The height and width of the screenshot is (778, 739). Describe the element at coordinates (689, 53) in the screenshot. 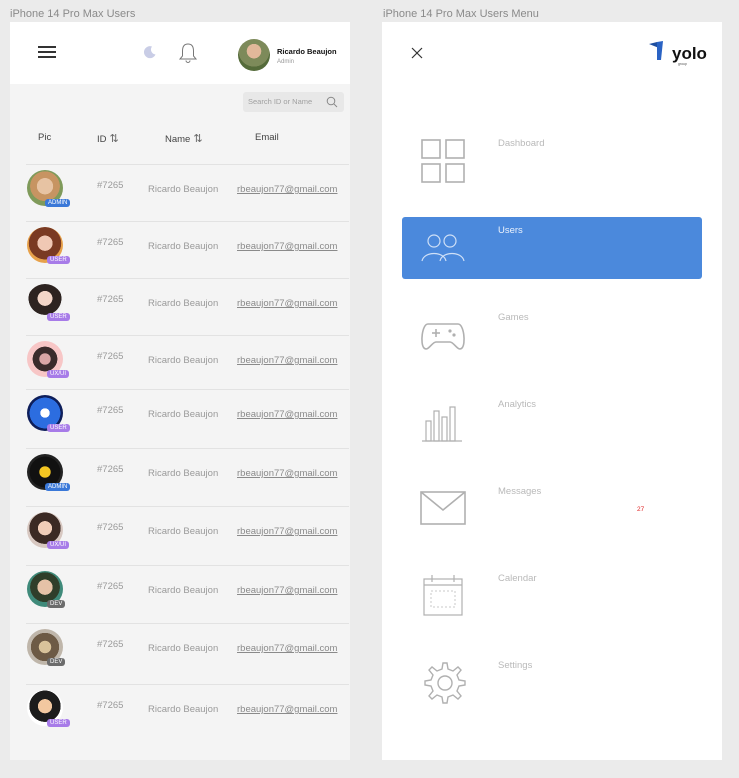

I see `logo-text: yolo` at that location.